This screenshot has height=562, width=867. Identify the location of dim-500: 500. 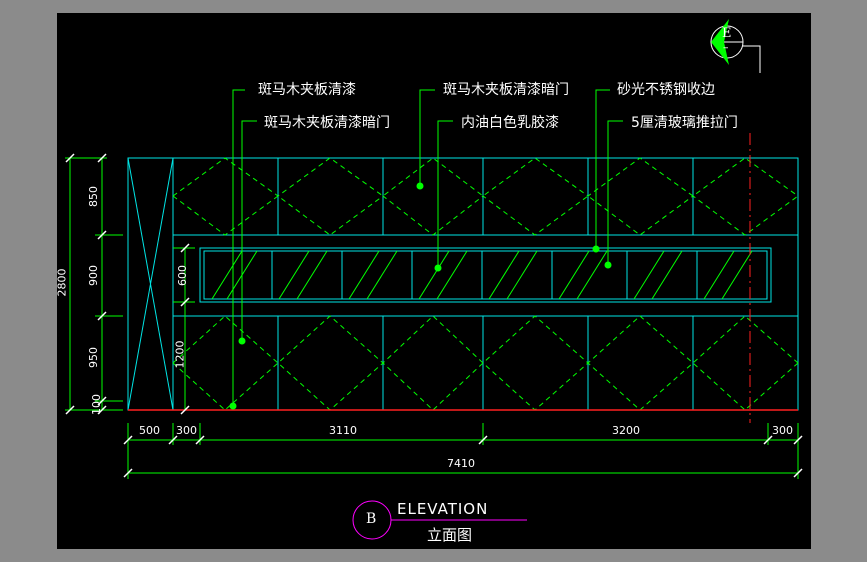
(149, 430).